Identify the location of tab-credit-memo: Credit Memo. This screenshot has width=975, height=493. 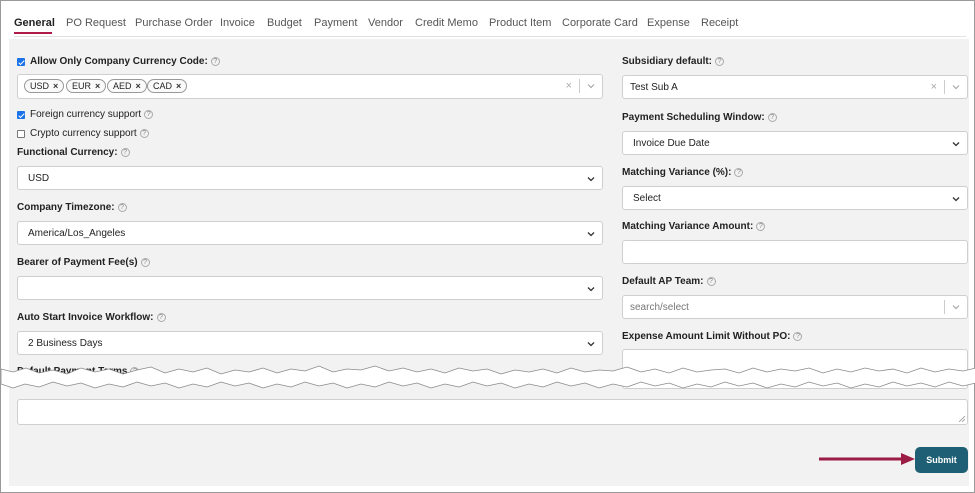
(446, 23).